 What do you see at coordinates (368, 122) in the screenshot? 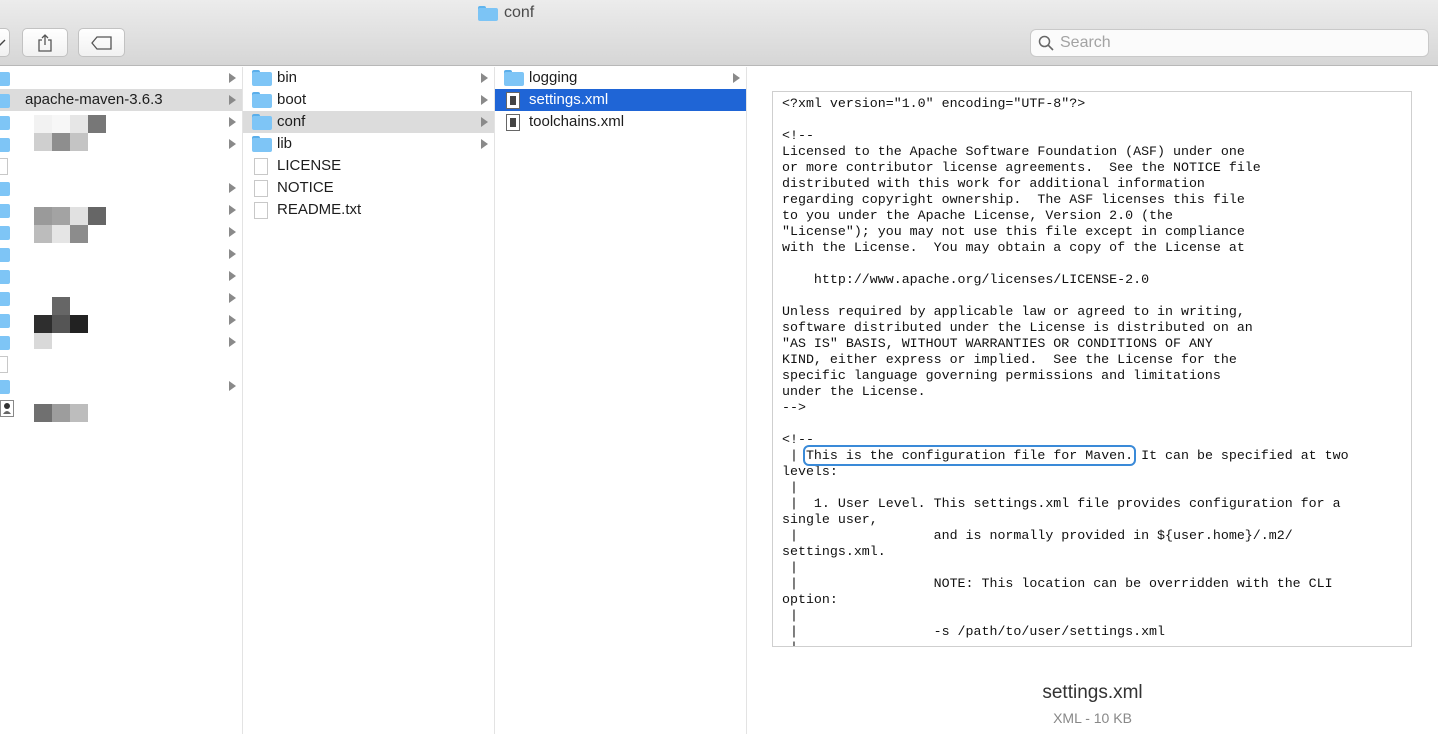
I see `list-item-conf: conf` at bounding box center [368, 122].